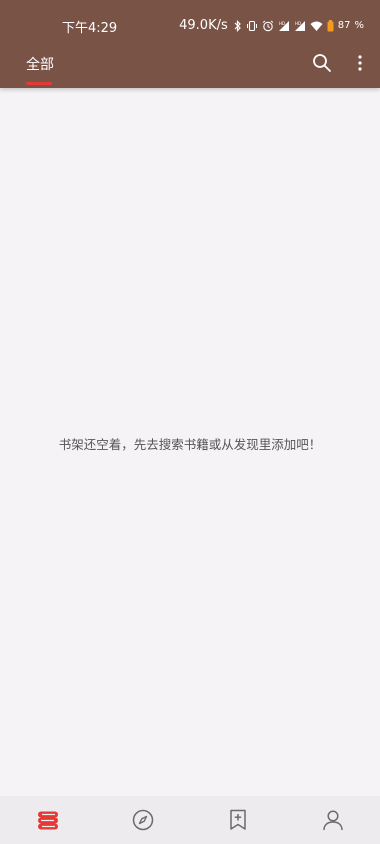 The height and width of the screenshot is (844, 380). I want to click on bluetooth-icon, so click(237, 25).